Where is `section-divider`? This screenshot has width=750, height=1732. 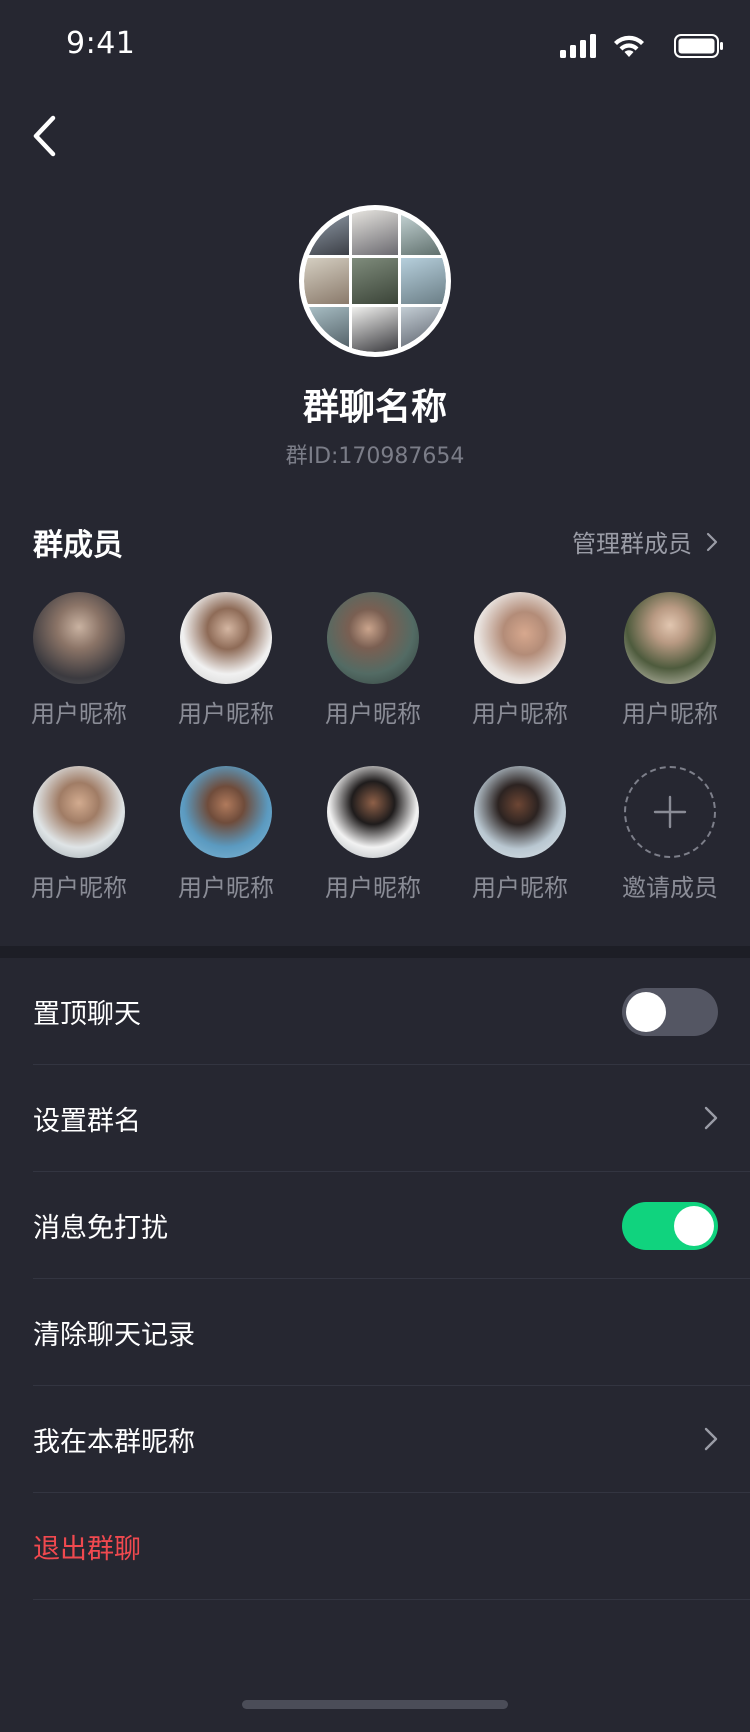 section-divider is located at coordinates (375, 952).